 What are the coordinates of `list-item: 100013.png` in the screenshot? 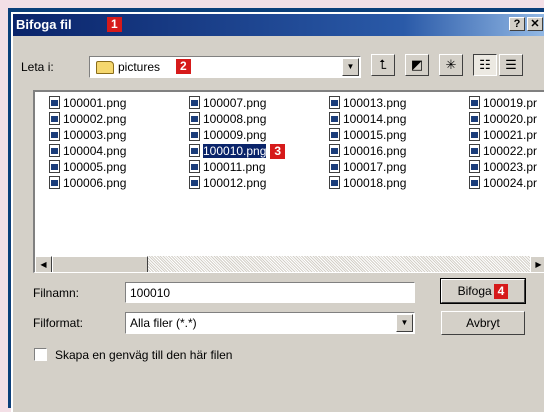 It's located at (367, 103).